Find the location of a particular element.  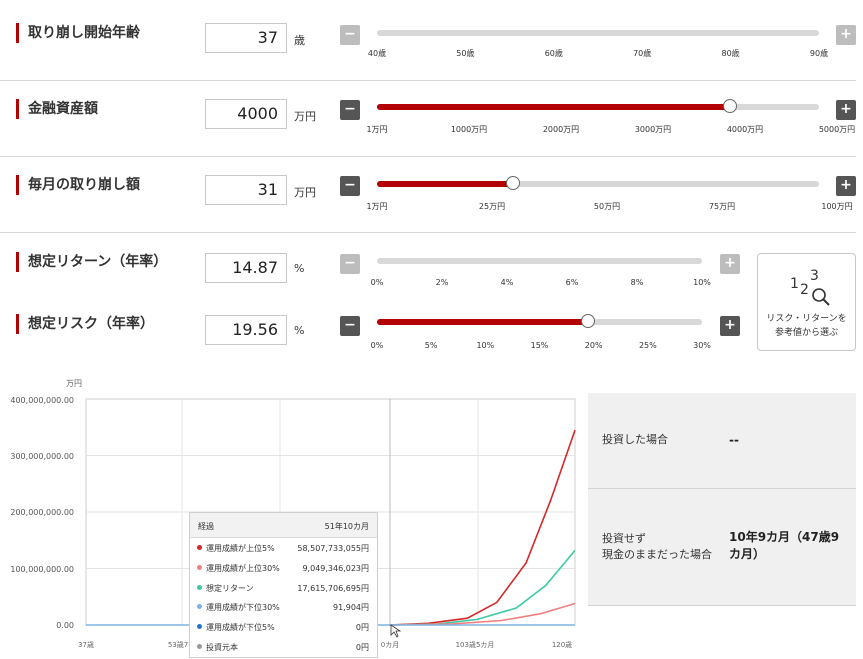

tooltip-row: 運用成績が上位30% 9,049,346,023円 is located at coordinates (283, 568).